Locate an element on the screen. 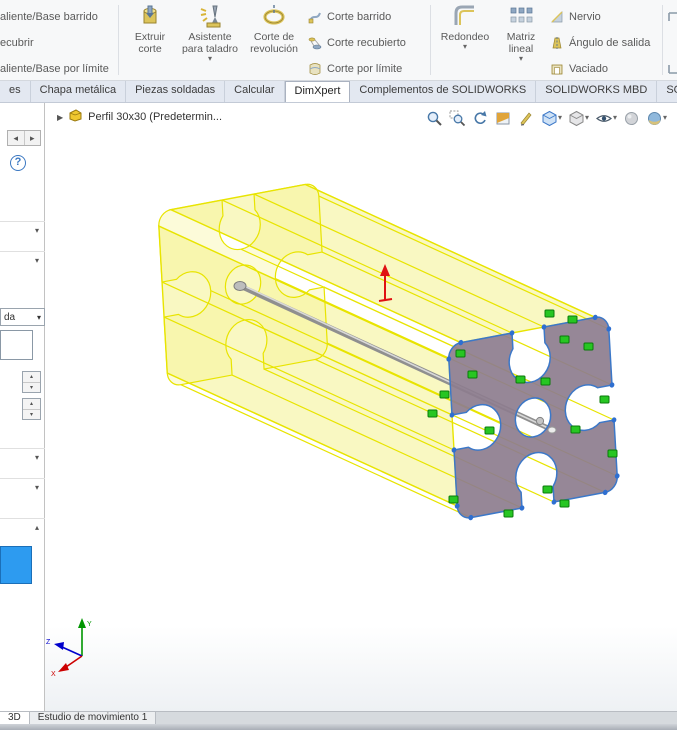 This screenshot has width=677, height=730. eye-icon is located at coordinates (603, 118).